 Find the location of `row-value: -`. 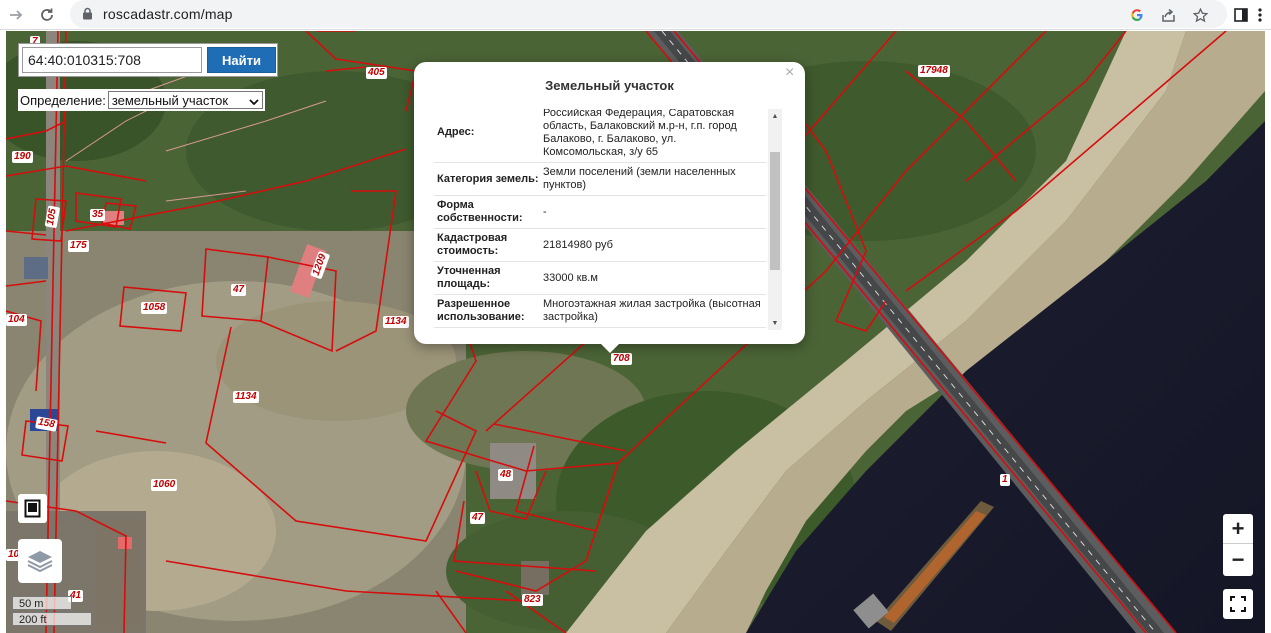

row-value: - is located at coordinates (545, 211).